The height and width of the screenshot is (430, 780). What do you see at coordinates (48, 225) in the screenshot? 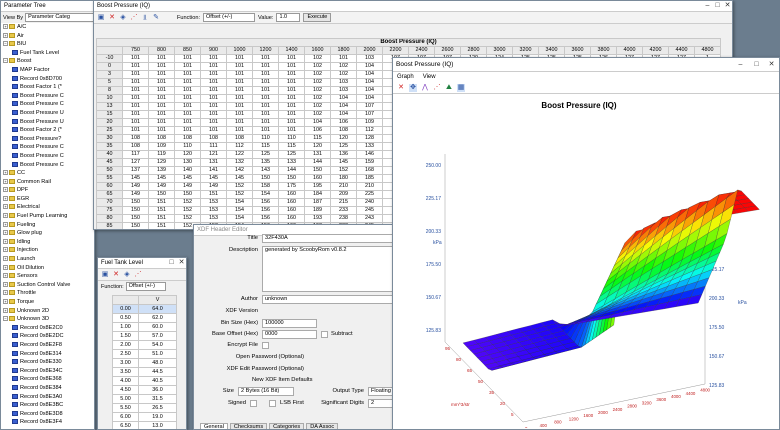
I see `tree-item: + Fueling` at bounding box center [48, 225].